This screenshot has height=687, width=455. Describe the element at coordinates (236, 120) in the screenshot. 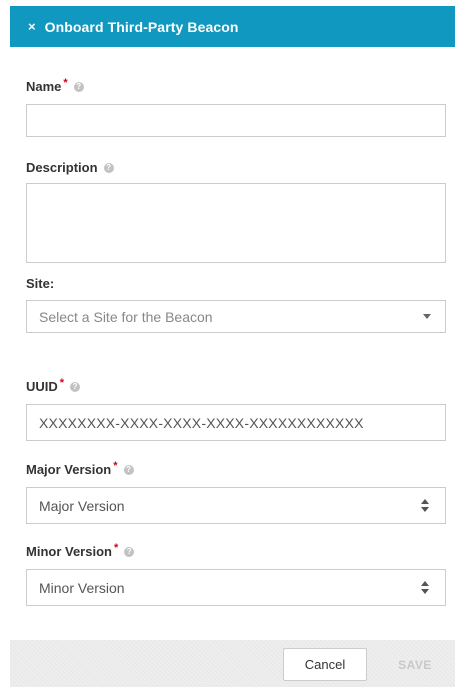

I see `name-input` at that location.